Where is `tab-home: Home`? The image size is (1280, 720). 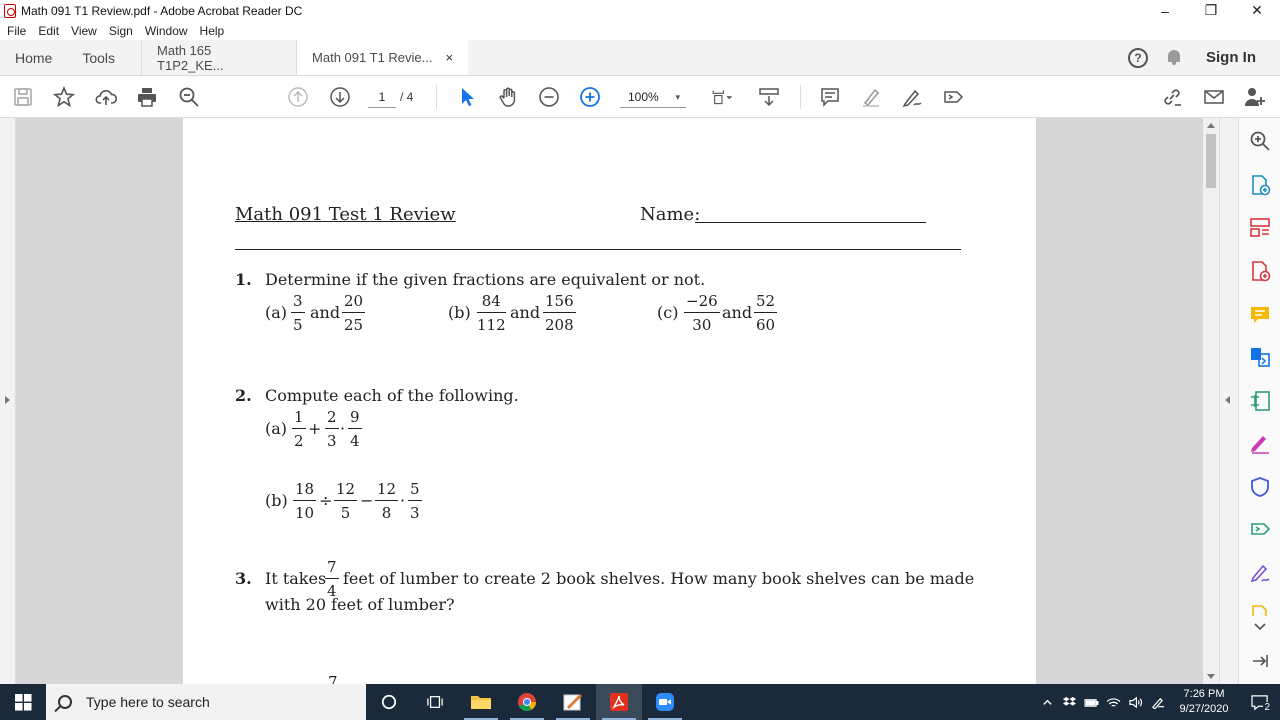 tab-home: Home is located at coordinates (33, 57).